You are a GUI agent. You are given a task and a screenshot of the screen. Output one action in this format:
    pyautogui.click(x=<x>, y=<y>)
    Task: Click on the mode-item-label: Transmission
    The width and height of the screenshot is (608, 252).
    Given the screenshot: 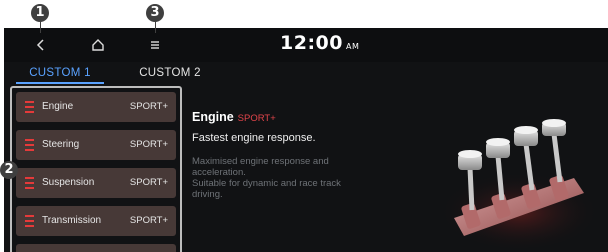 What is the action you would take?
    pyautogui.click(x=72, y=220)
    